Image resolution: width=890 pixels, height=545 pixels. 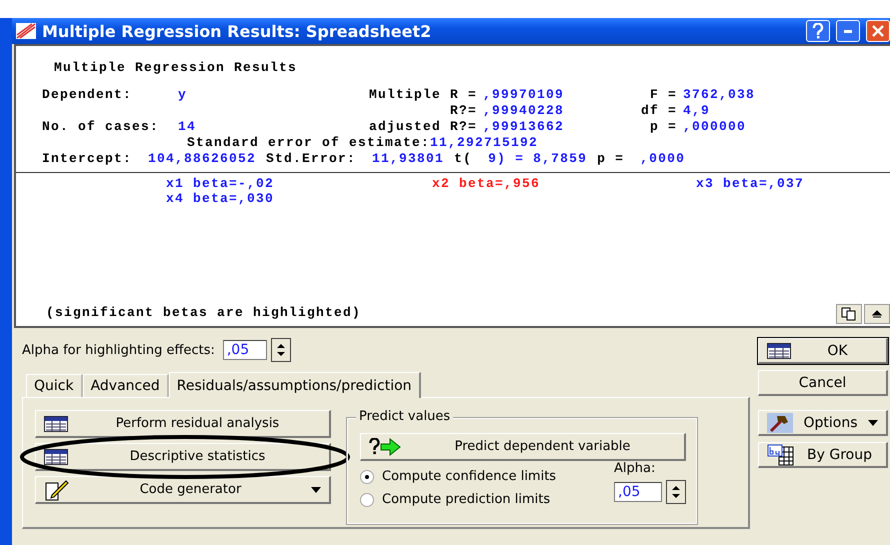 What do you see at coordinates (823, 455) in the screenshot?
I see `dialog-button: By Group` at bounding box center [823, 455].